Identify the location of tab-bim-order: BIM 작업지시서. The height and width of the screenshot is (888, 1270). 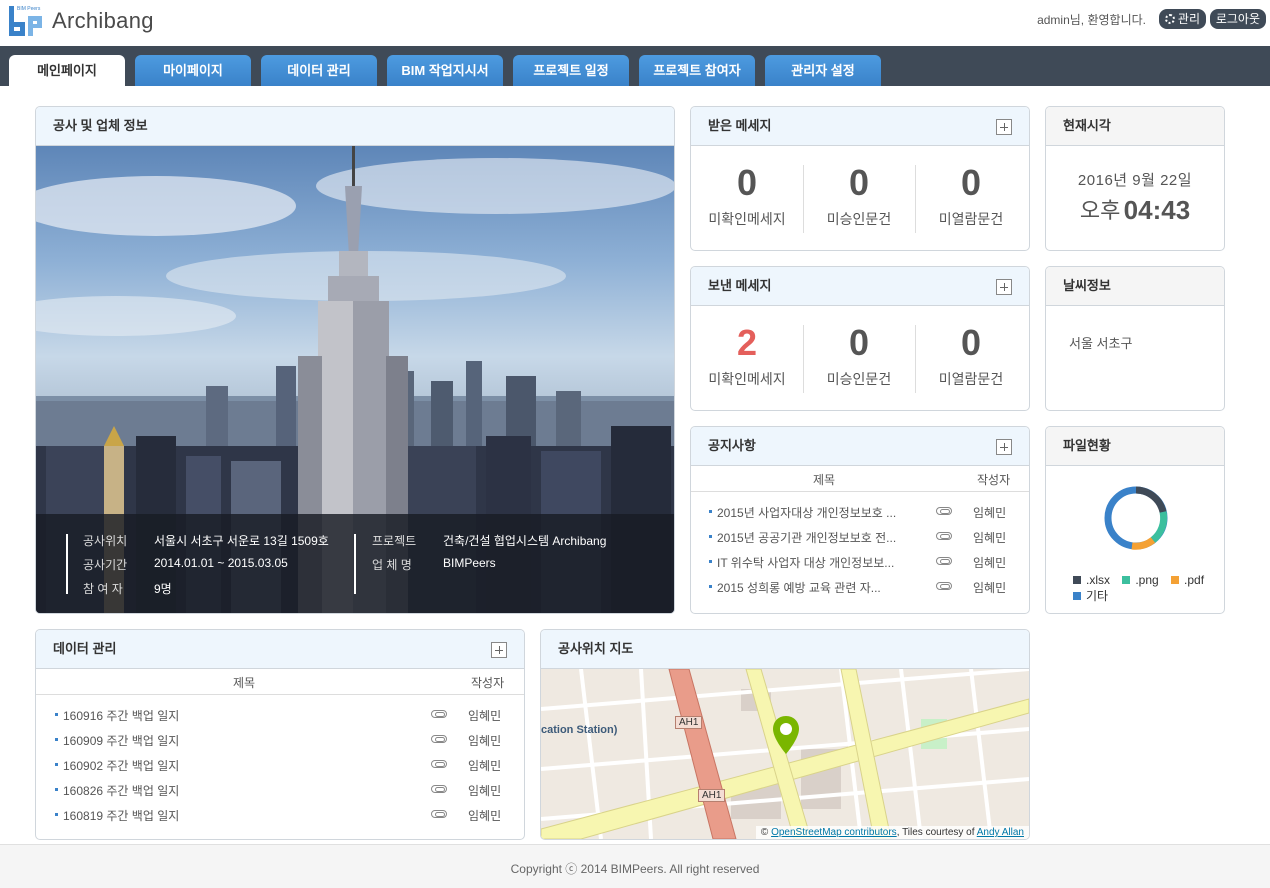
(445, 70).